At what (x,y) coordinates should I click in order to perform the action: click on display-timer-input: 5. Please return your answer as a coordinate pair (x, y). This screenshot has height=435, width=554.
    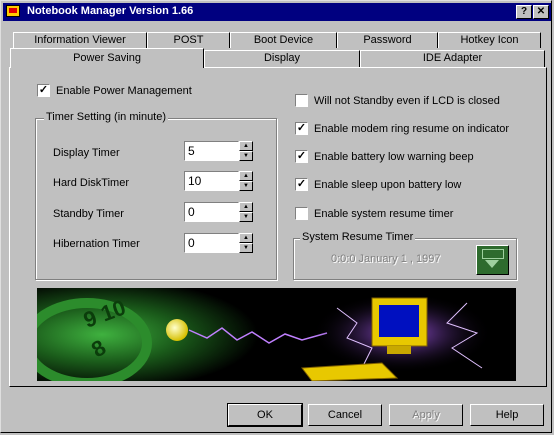
    Looking at the image, I should click on (211, 151).